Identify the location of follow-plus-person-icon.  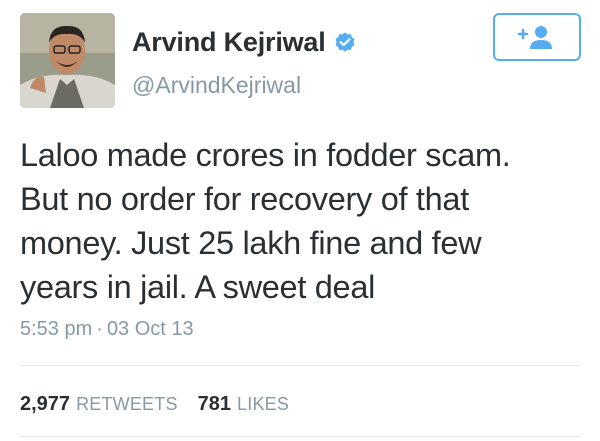
(534, 37).